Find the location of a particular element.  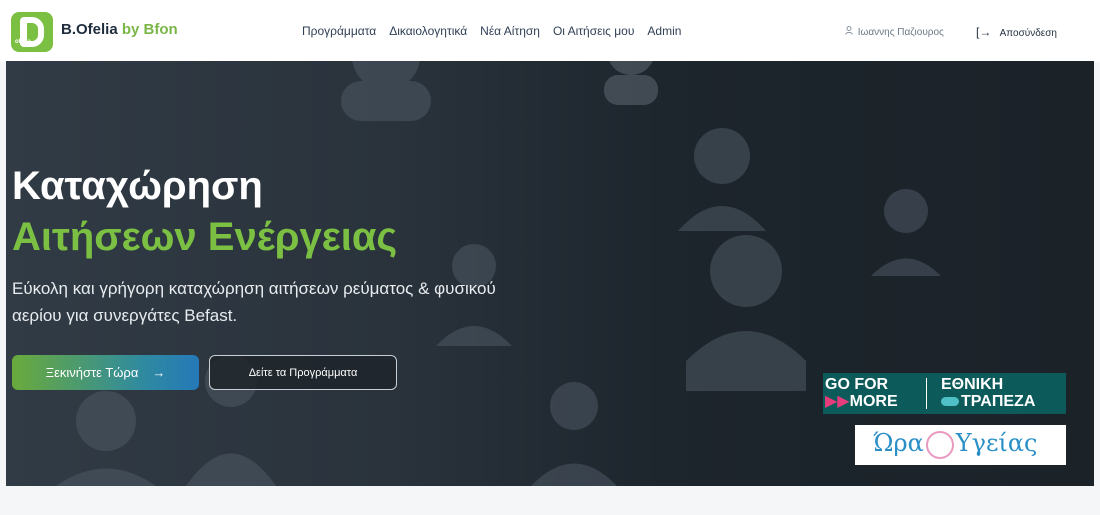

logo-small-text: ofelia is located at coordinates (23, 42).